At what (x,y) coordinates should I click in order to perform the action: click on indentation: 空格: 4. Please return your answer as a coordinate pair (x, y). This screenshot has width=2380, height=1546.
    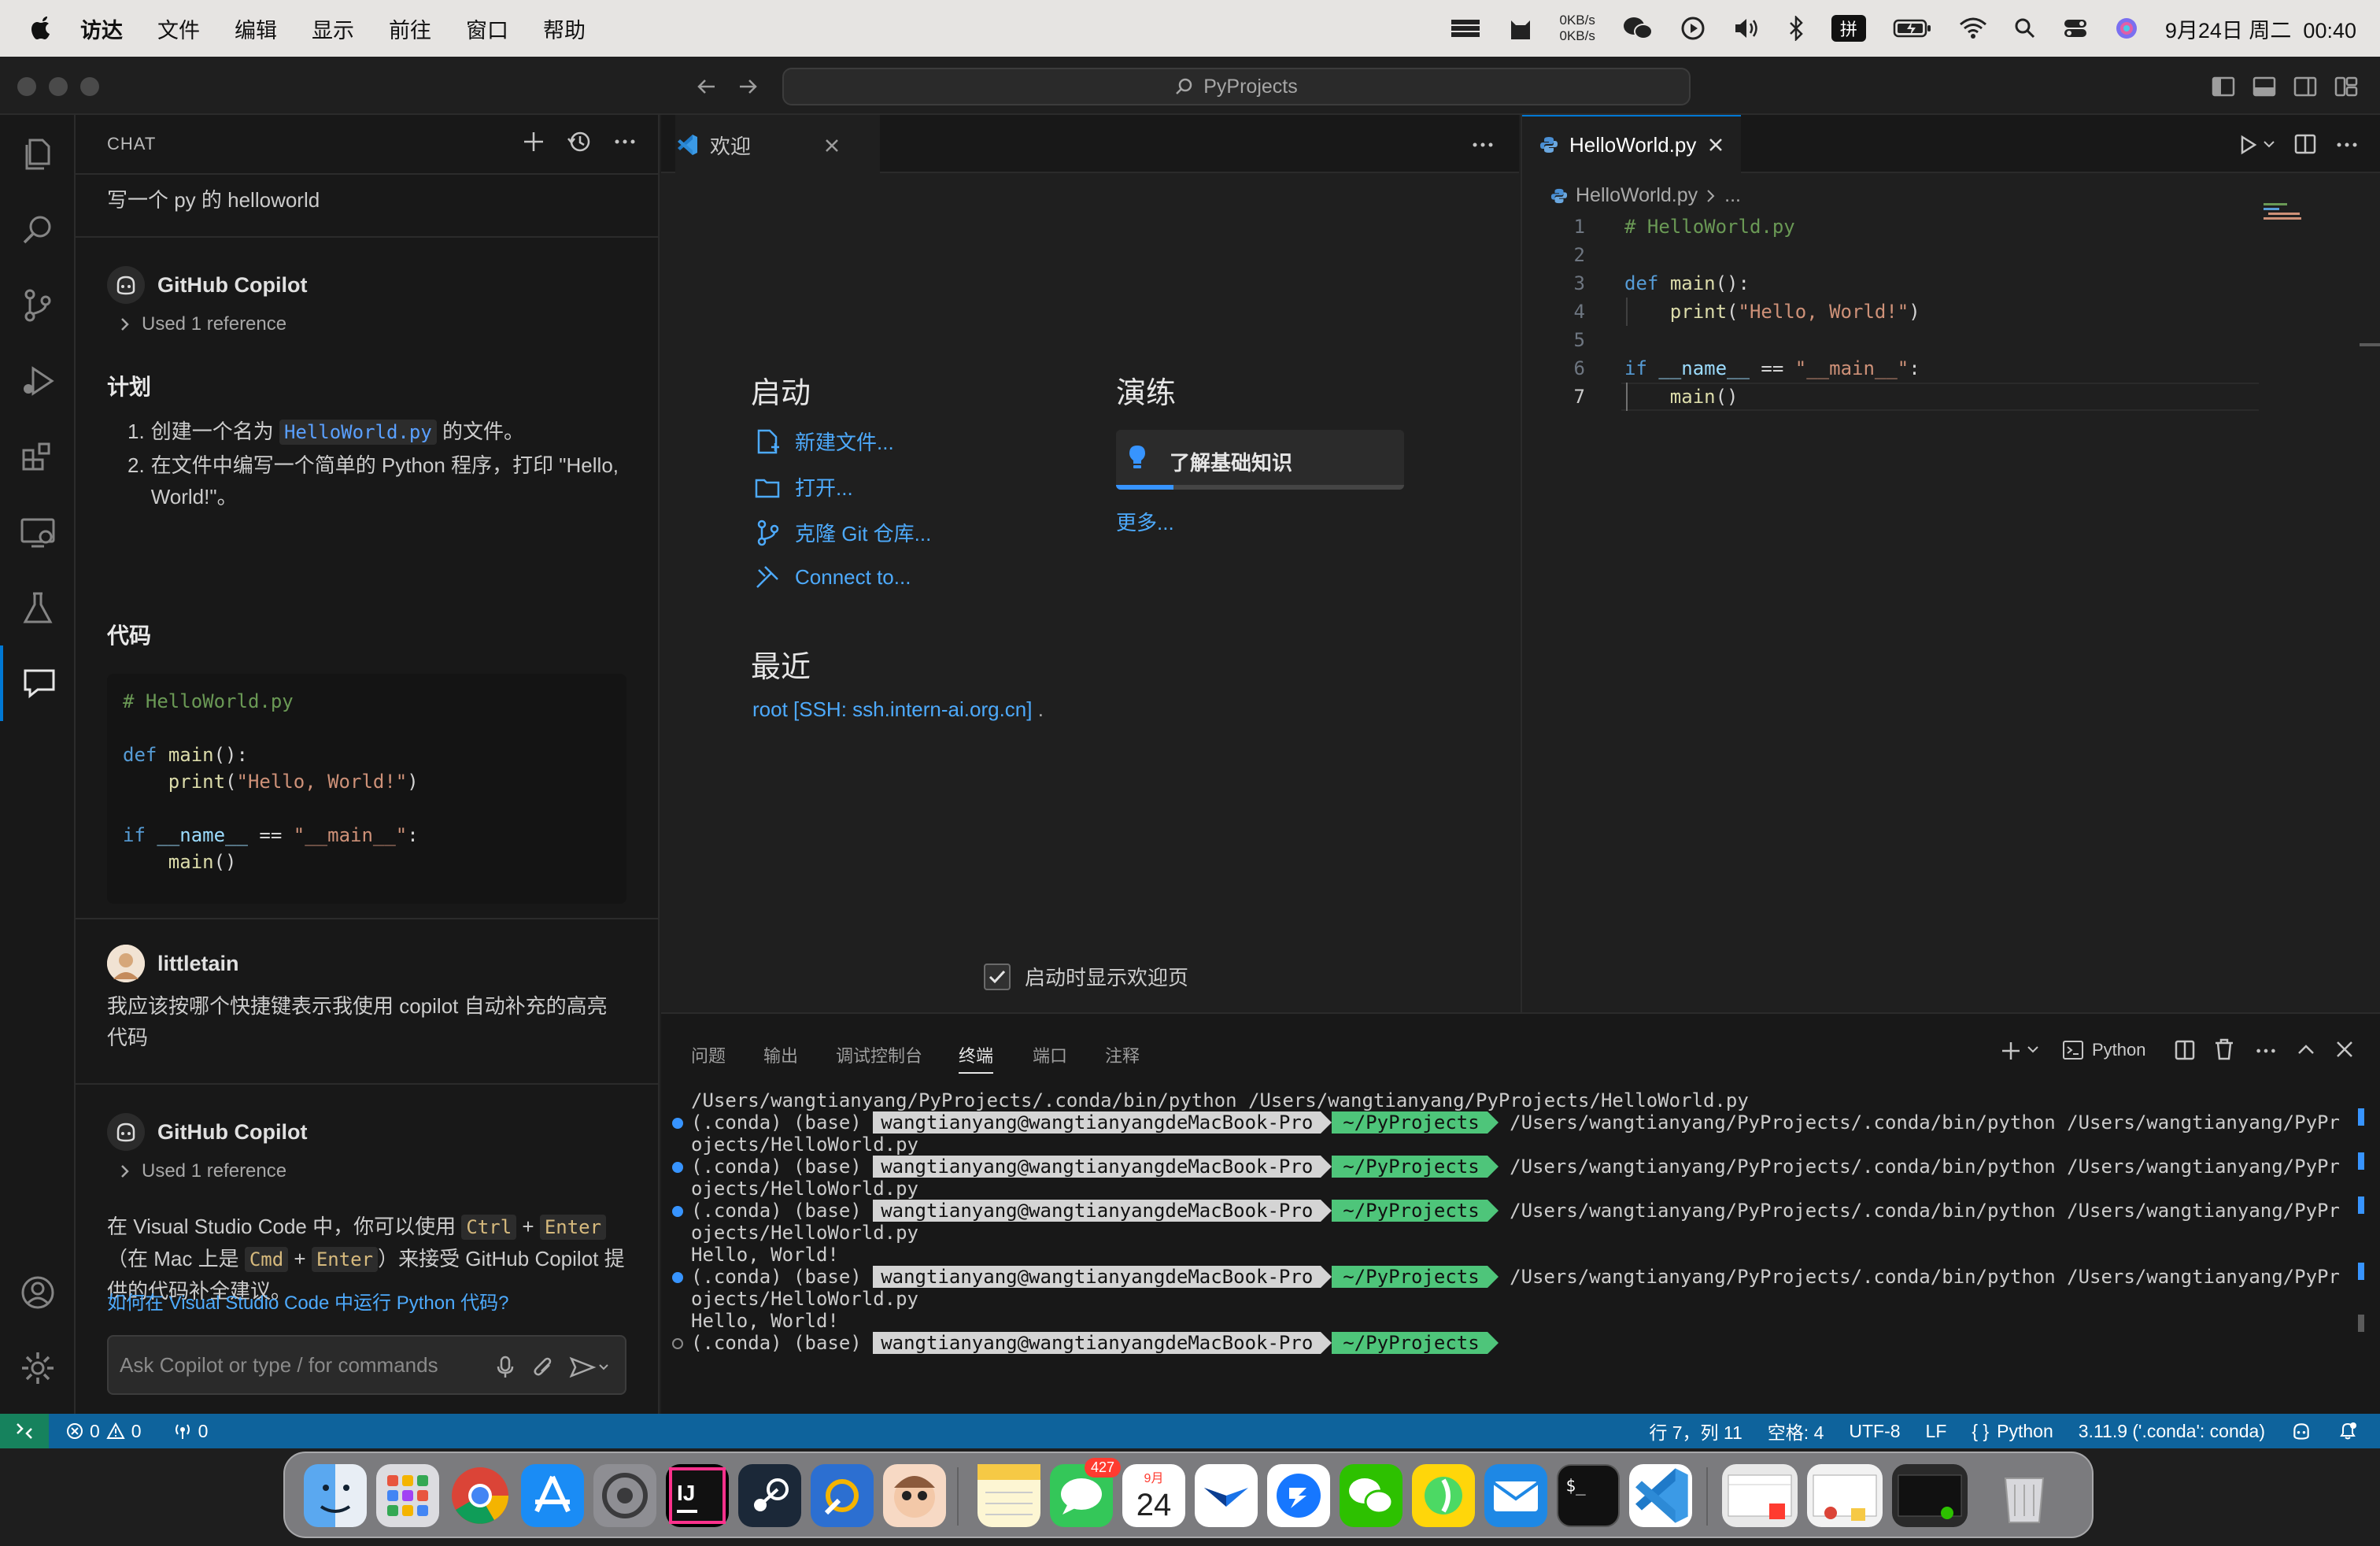
    Looking at the image, I should click on (1796, 1431).